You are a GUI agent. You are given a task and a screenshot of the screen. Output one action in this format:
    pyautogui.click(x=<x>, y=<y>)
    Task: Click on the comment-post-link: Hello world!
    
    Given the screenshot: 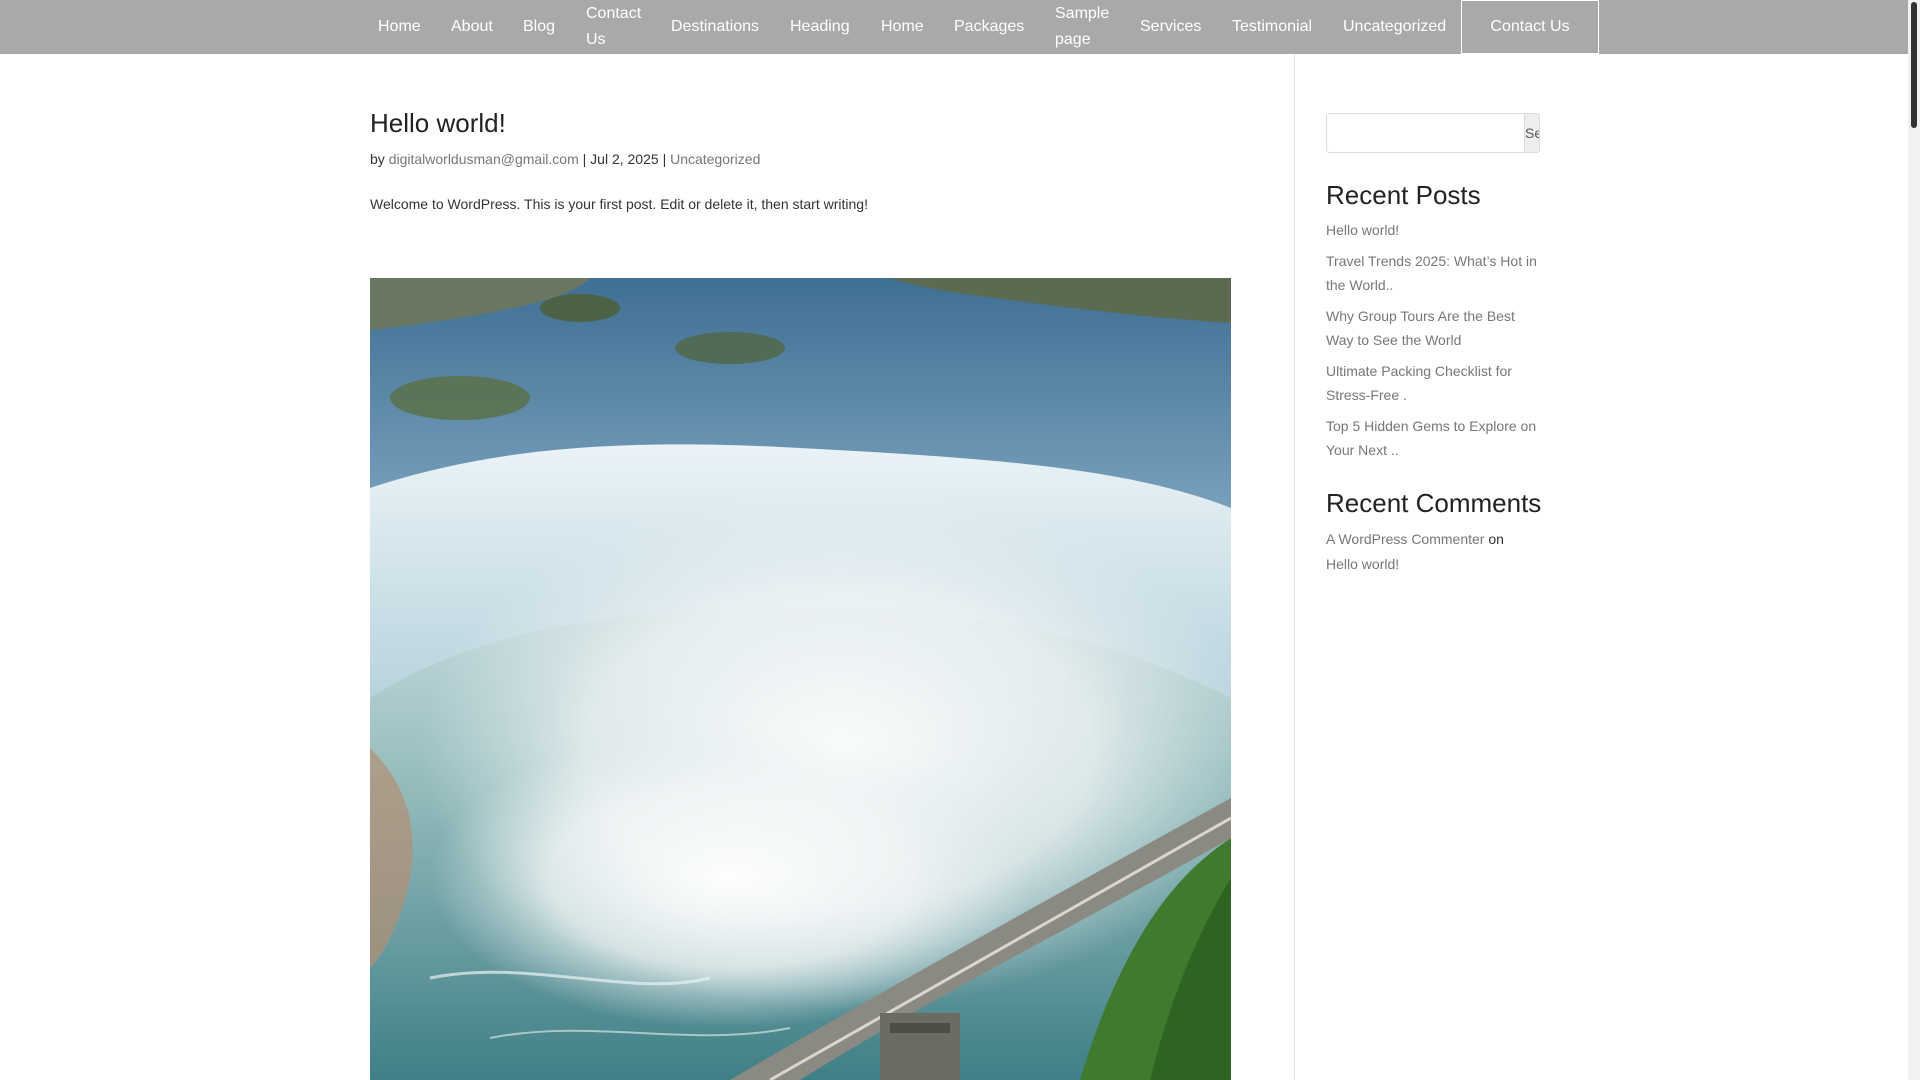 What is the action you would take?
    pyautogui.click(x=1362, y=564)
    